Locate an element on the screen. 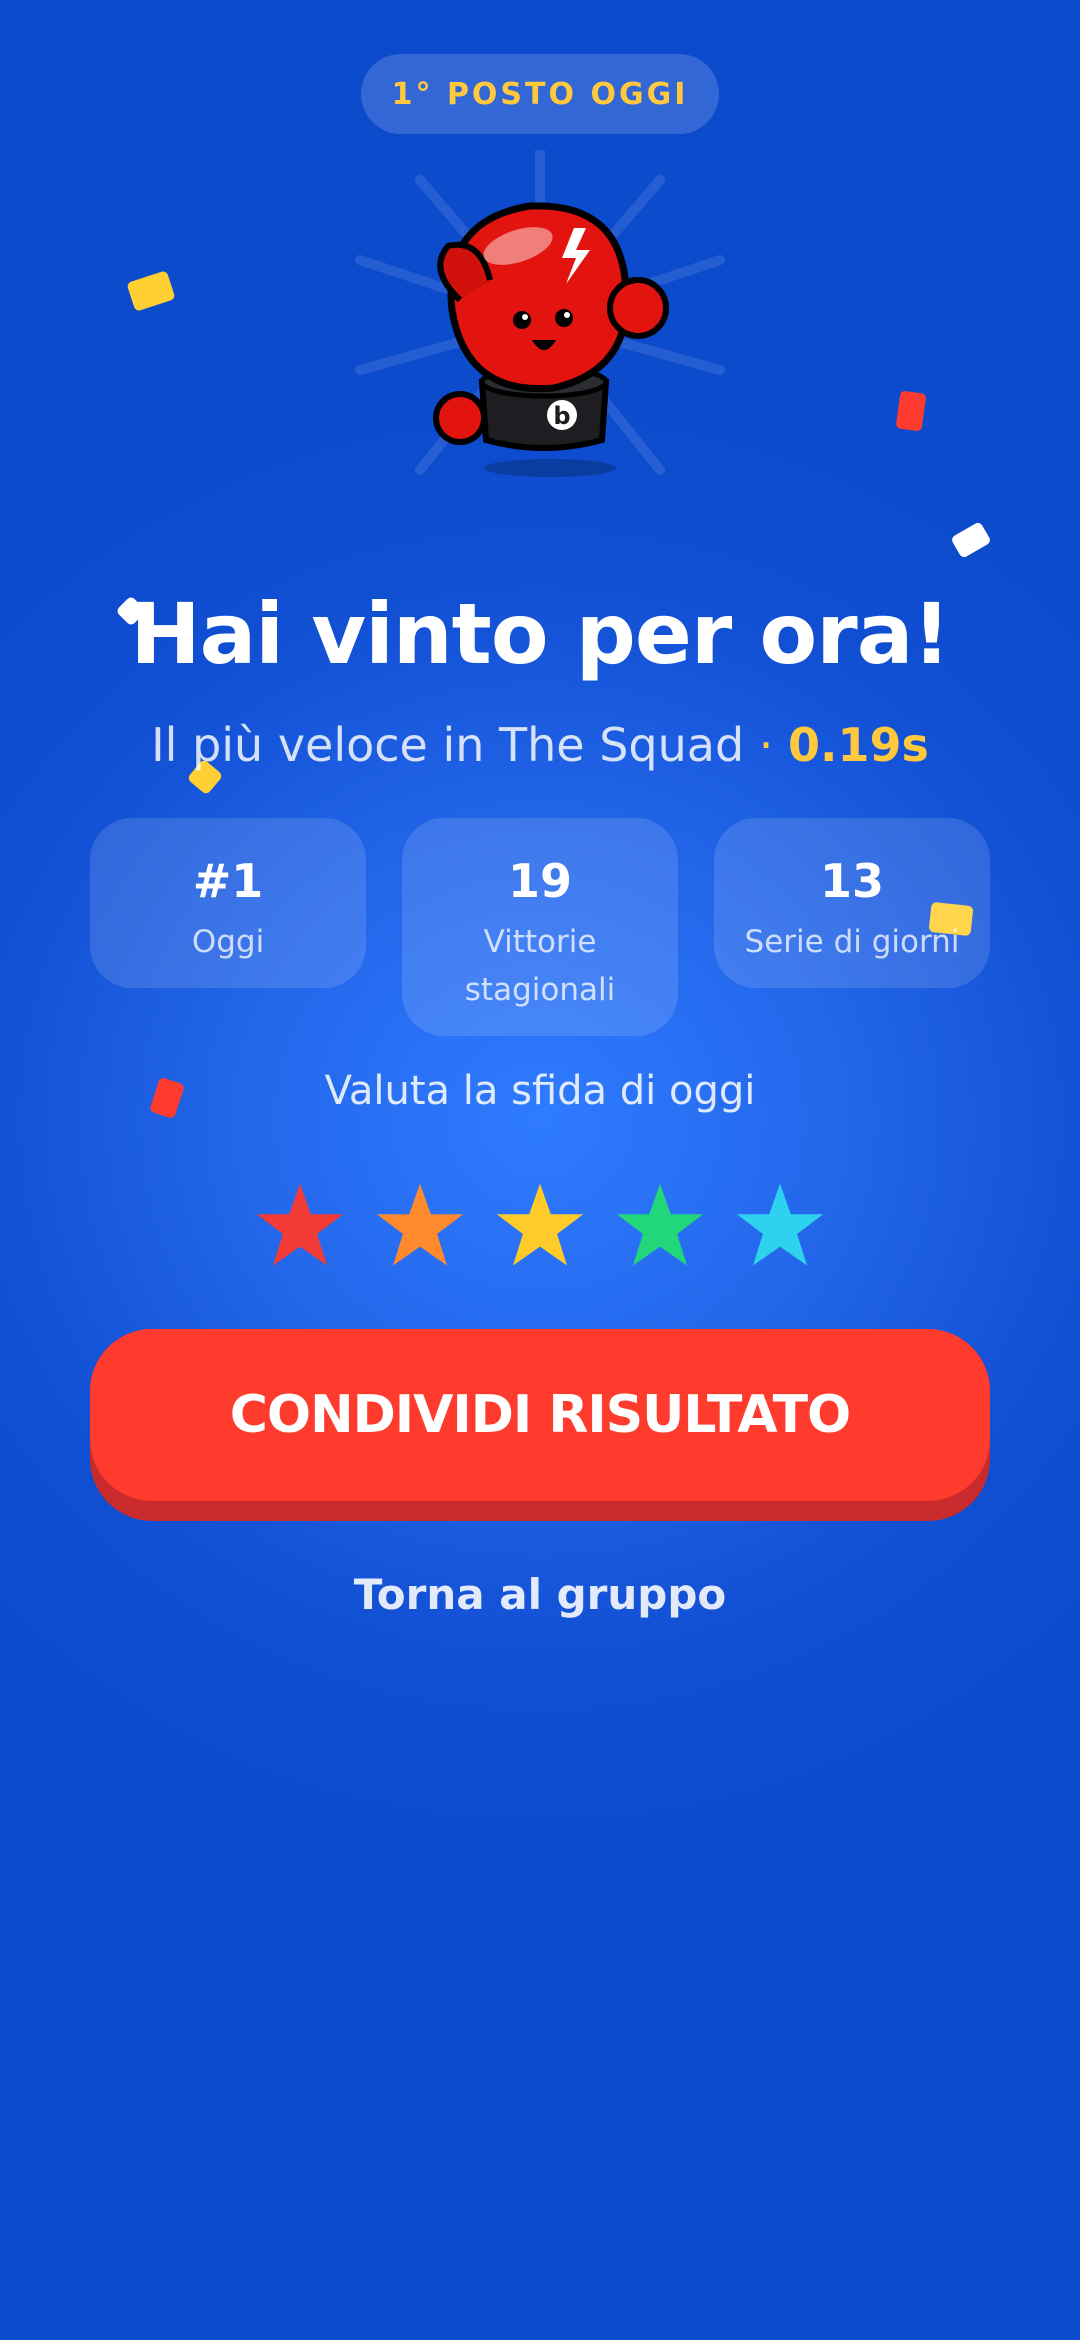 The image size is (1080, 2340). page-title: Hai vinto per ora! is located at coordinates (540, 634).